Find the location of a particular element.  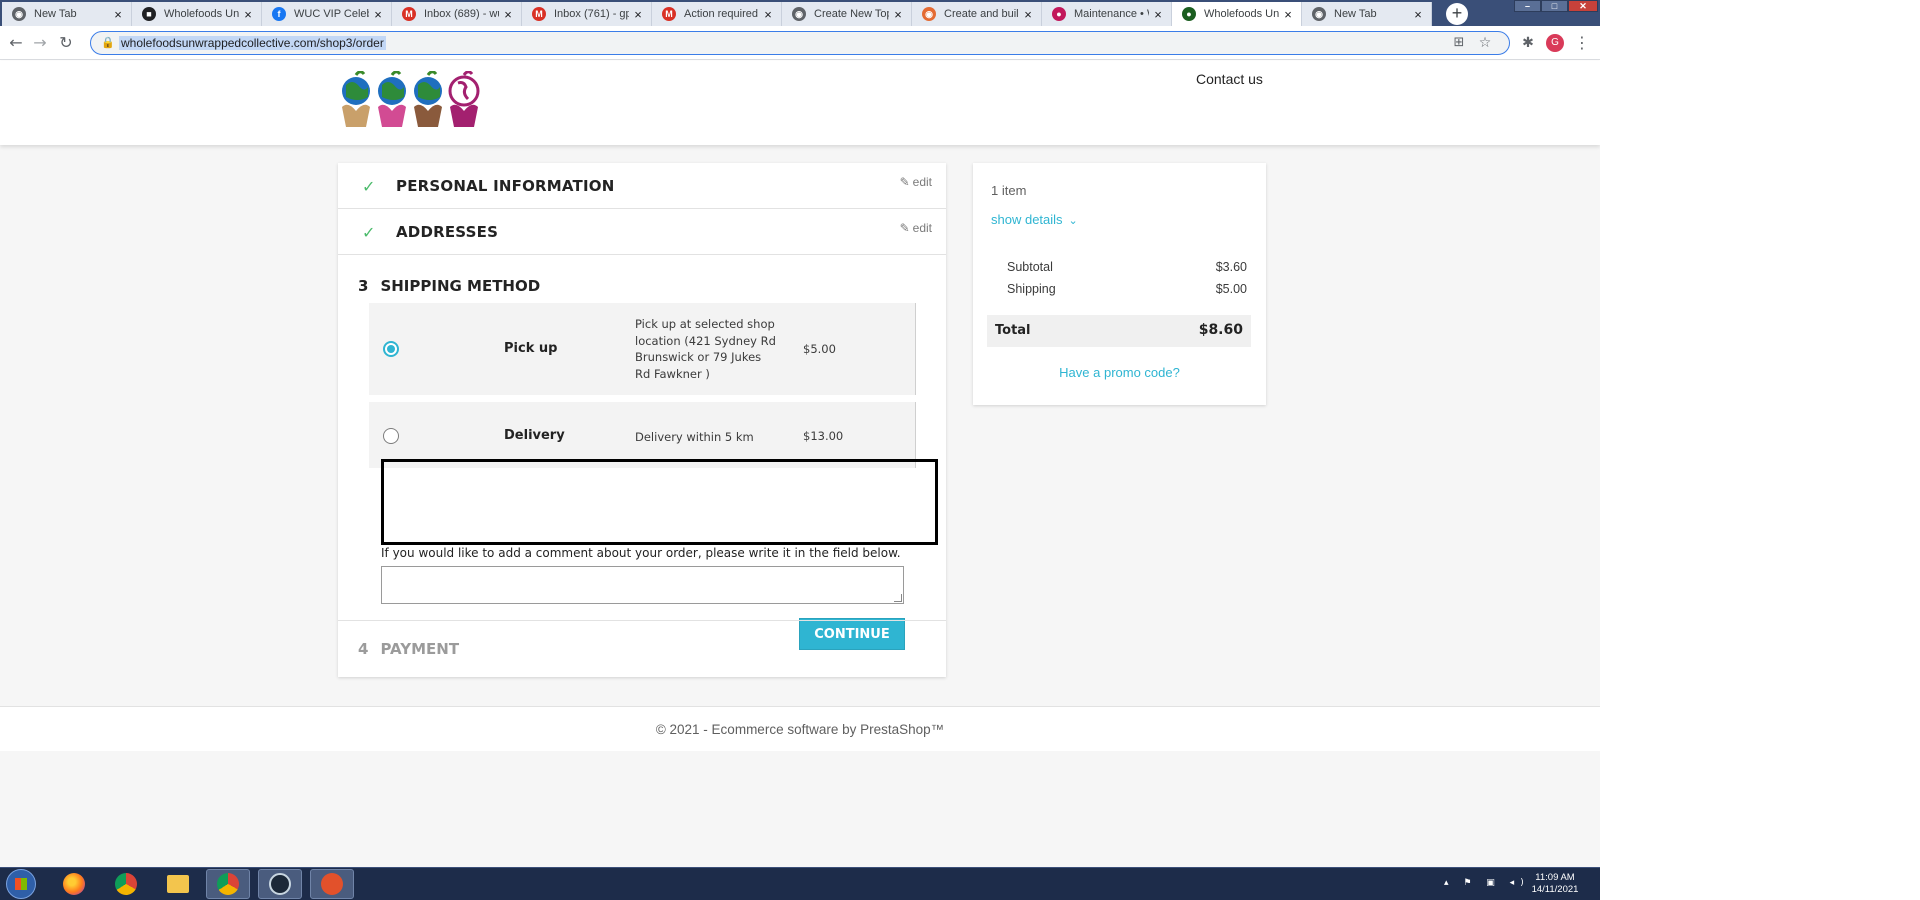

subtotal-value: $3.60 is located at coordinates (1231, 267).